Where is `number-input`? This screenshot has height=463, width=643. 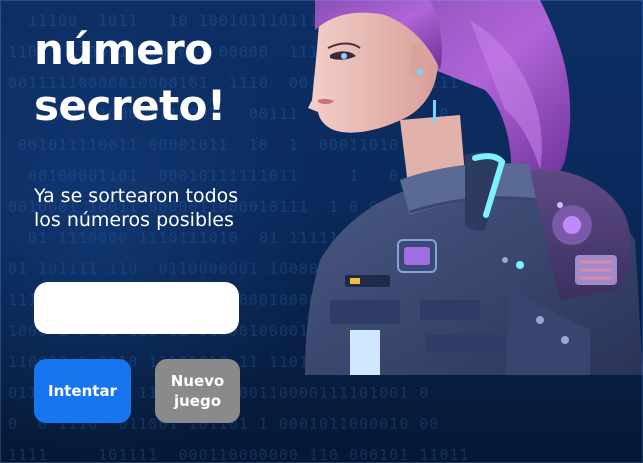 number-input is located at coordinates (136, 308).